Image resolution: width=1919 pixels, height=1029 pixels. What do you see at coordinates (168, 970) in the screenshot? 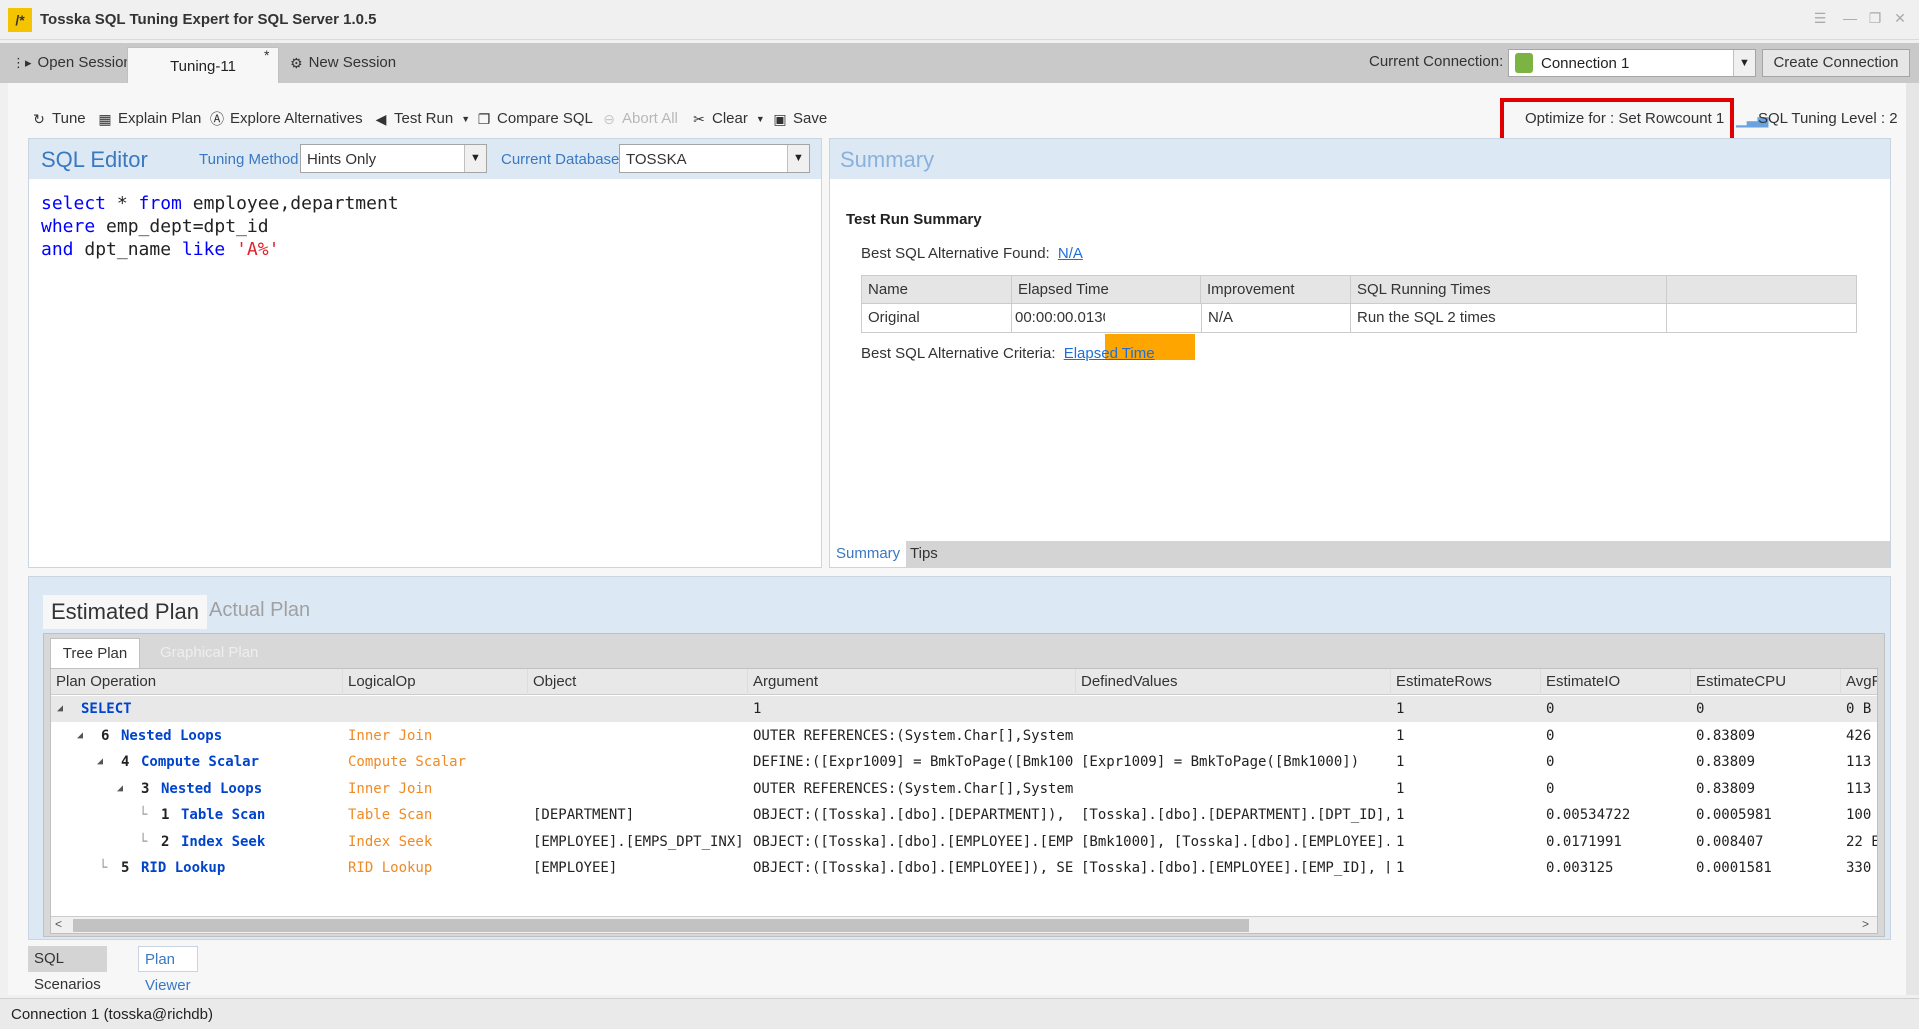
I see `tab-plan-viewer: Plan Viewer` at bounding box center [168, 970].